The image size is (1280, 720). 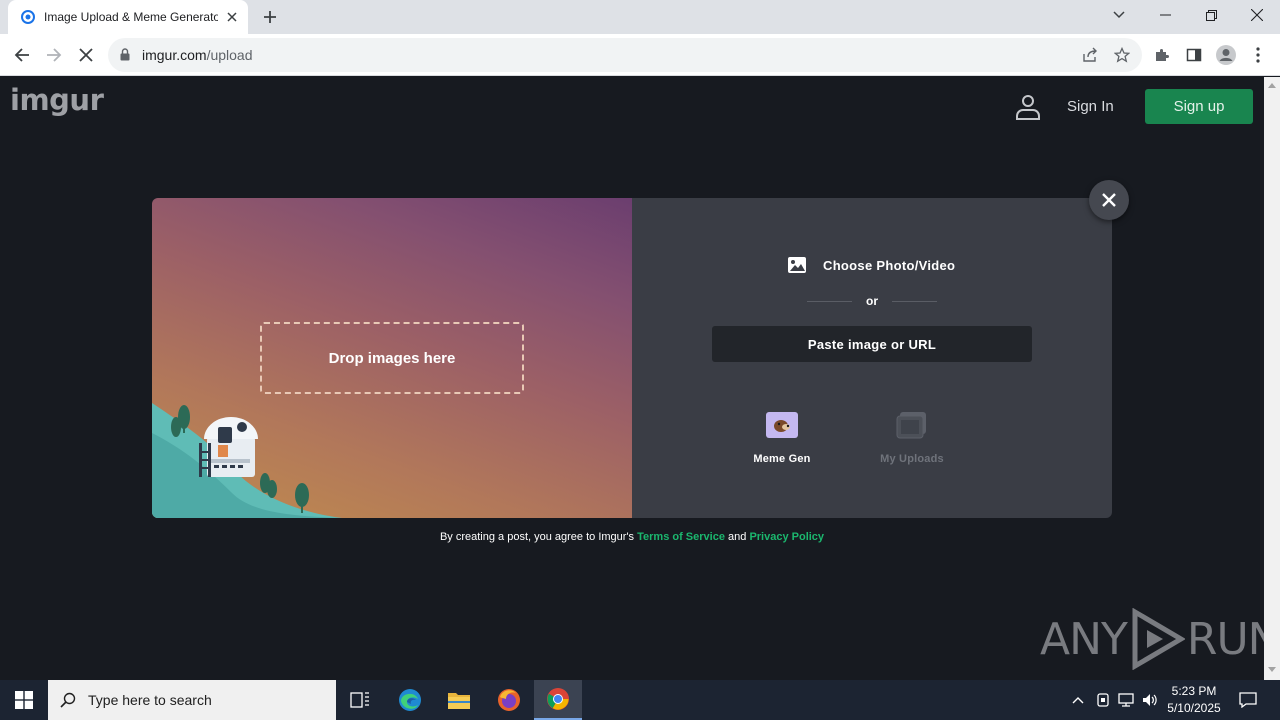 What do you see at coordinates (797, 265) in the screenshot?
I see `image-icon` at bounding box center [797, 265].